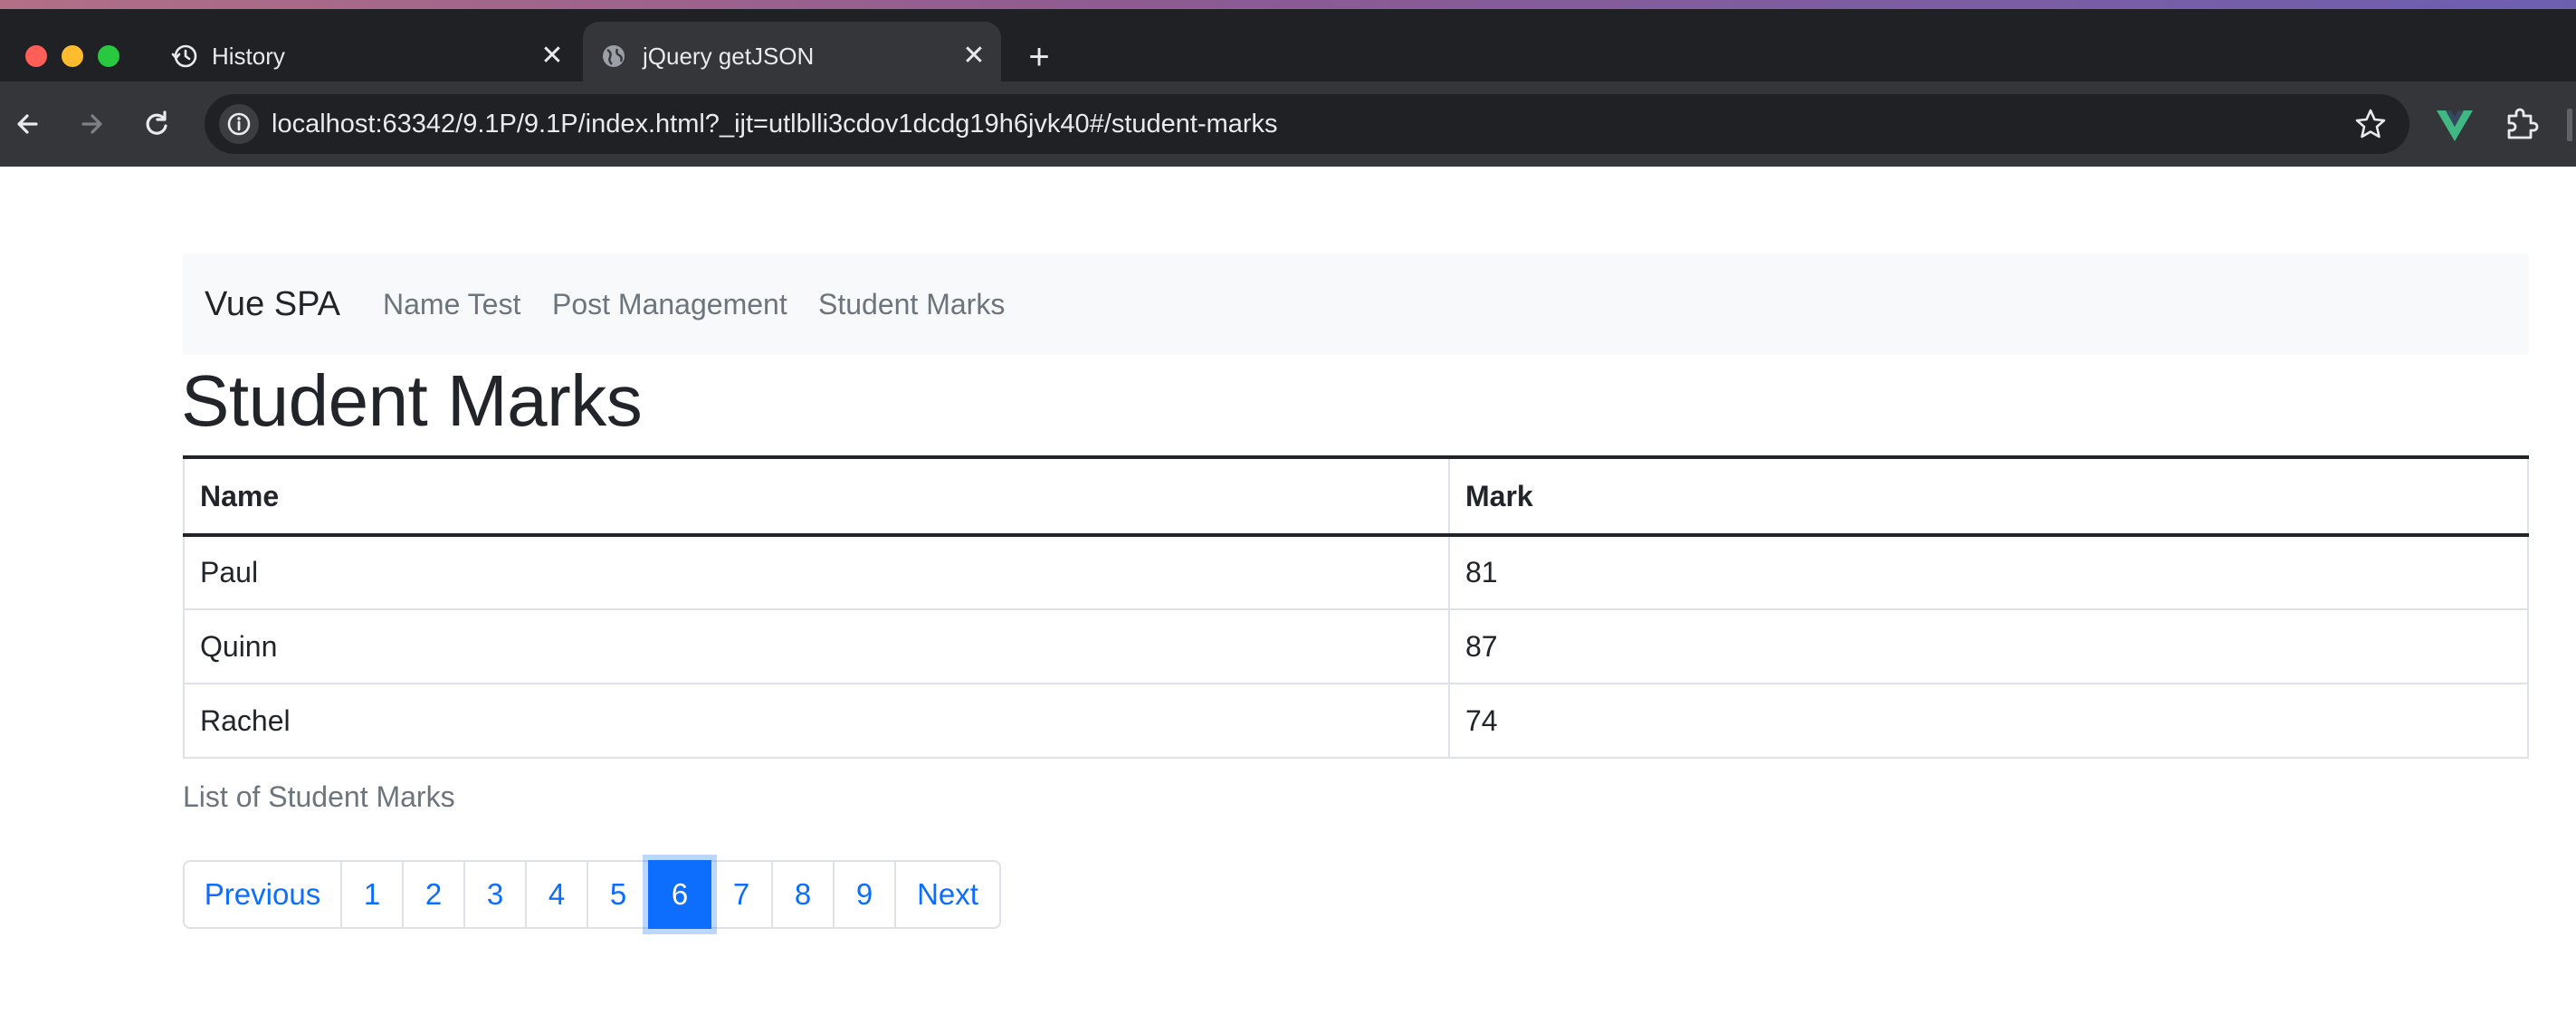 Image resolution: width=2576 pixels, height=1014 pixels. What do you see at coordinates (619, 895) in the screenshot?
I see `pagination-page-5: 5` at bounding box center [619, 895].